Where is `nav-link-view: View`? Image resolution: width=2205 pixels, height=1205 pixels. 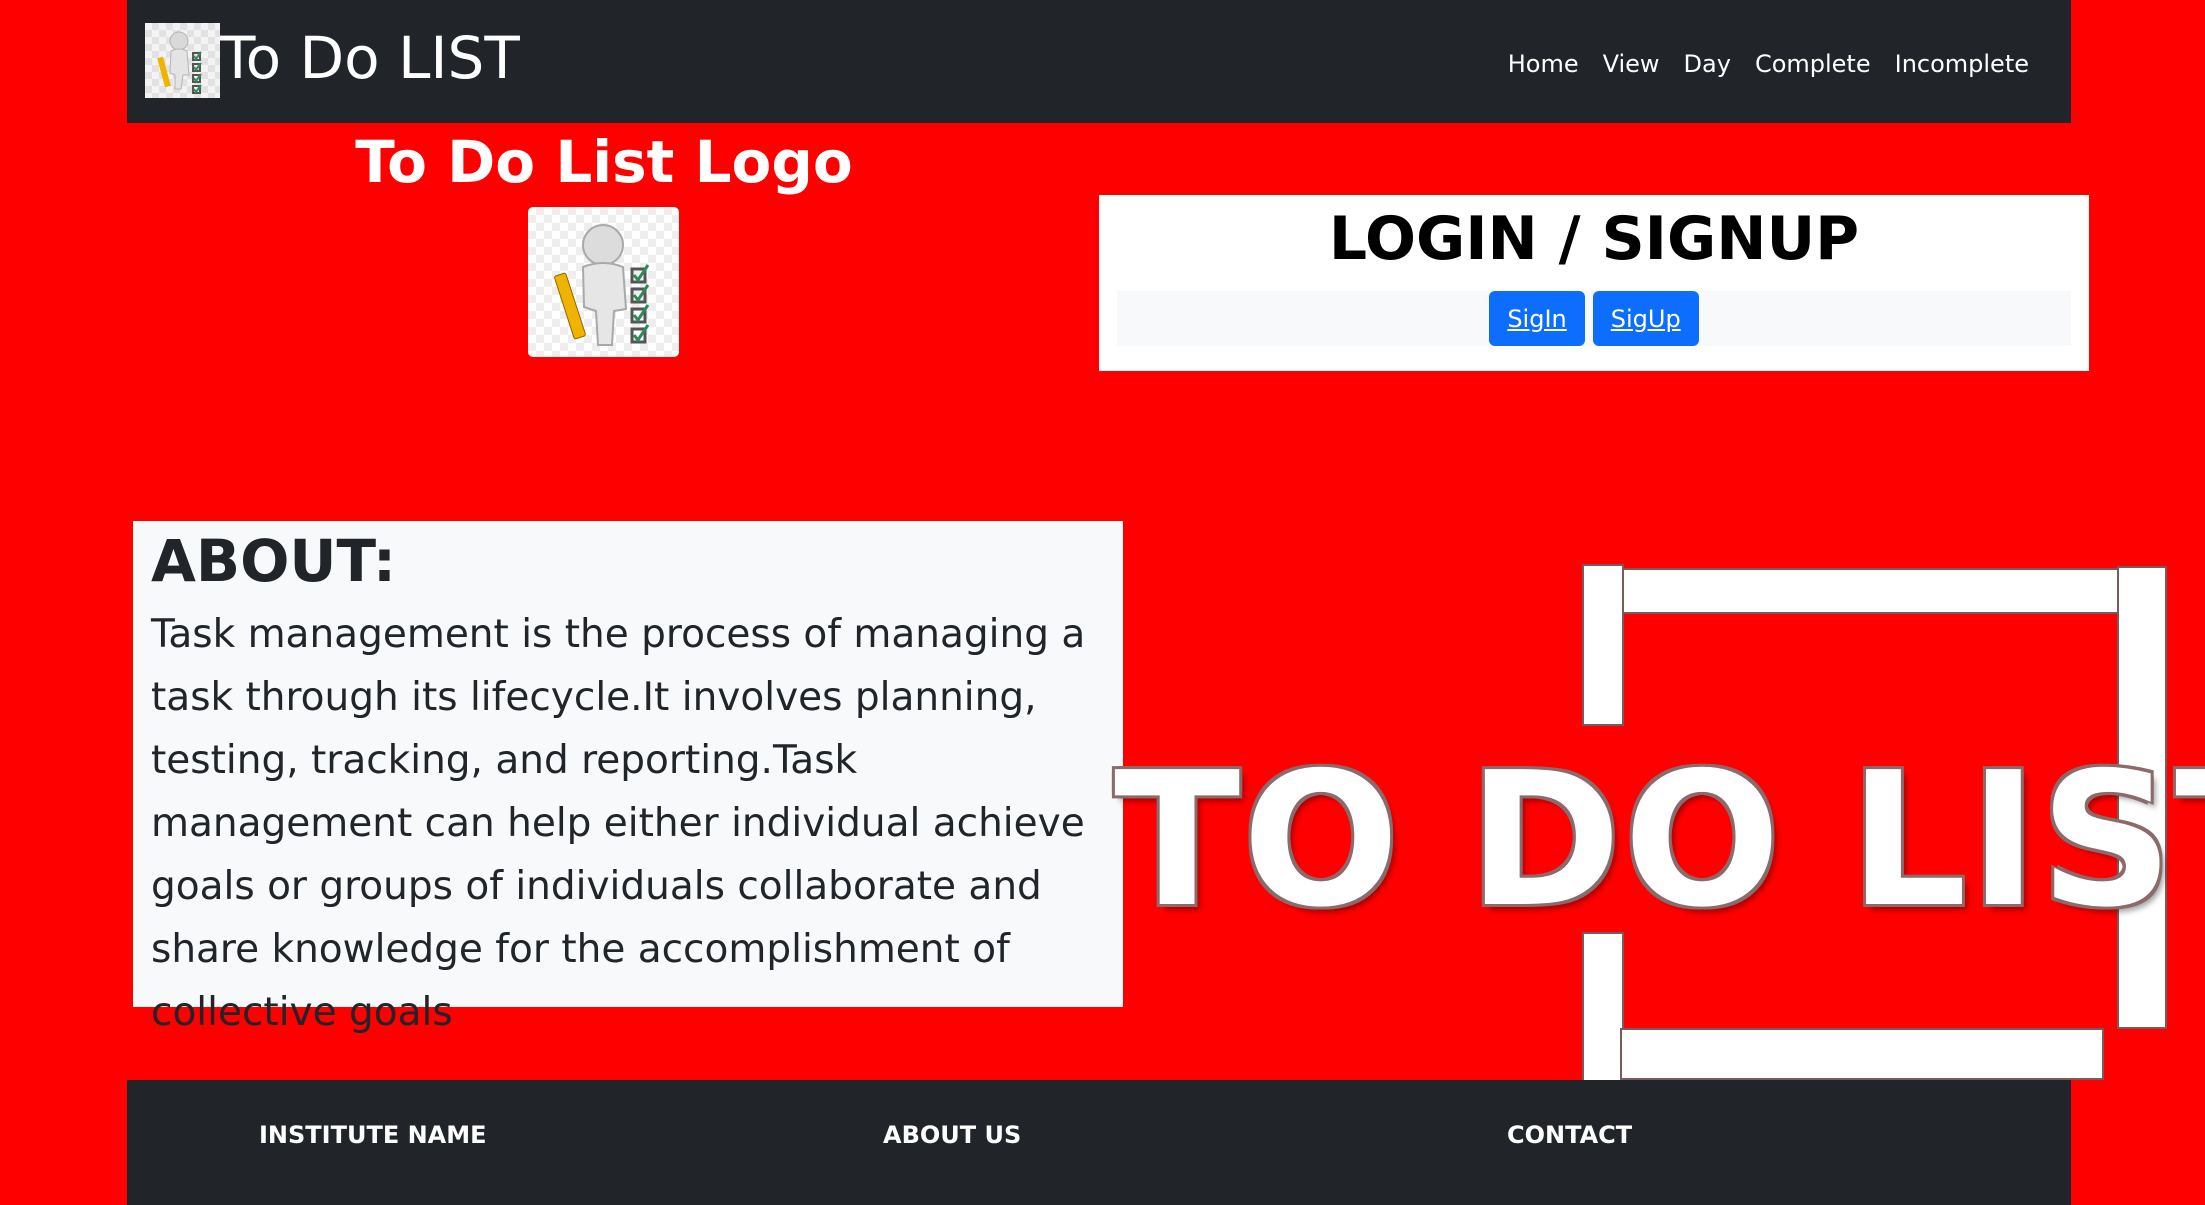
nav-link-view: View is located at coordinates (1631, 64).